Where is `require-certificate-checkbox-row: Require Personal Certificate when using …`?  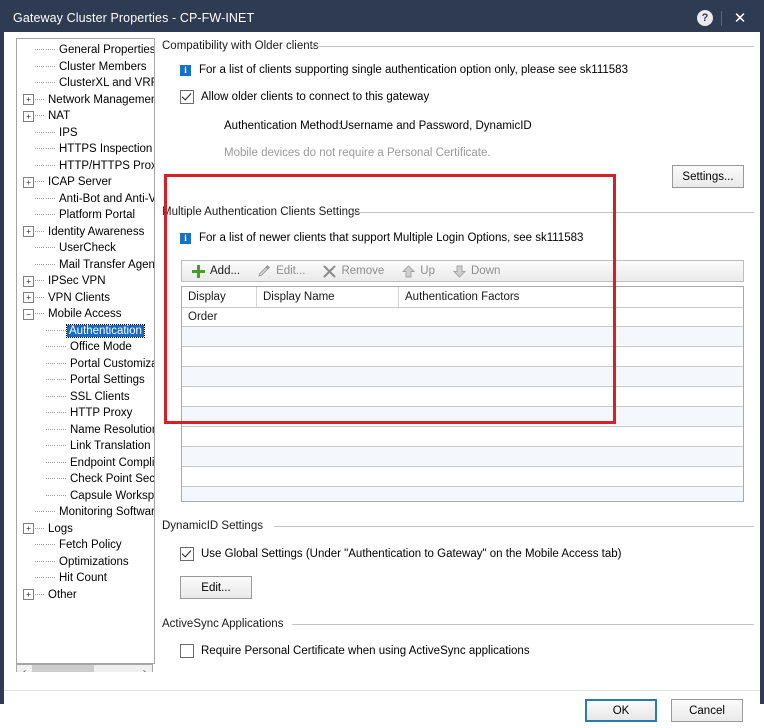
require-certificate-checkbox-row: Require Personal Certificate when using … is located at coordinates (355, 651).